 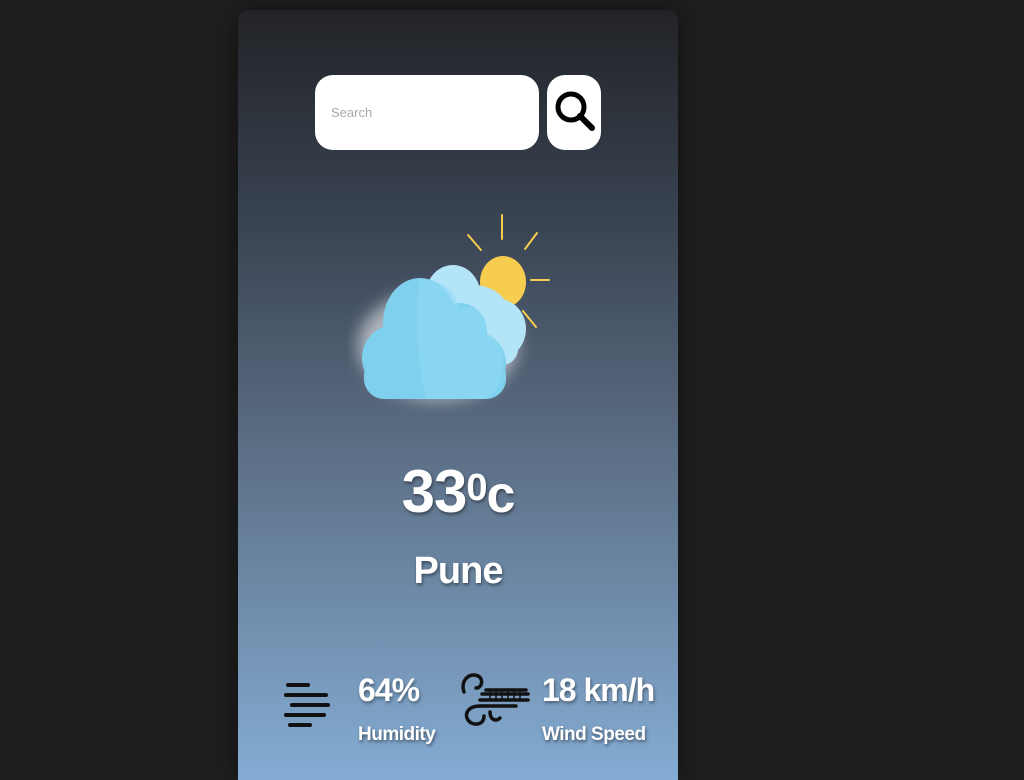 What do you see at coordinates (594, 734) in the screenshot?
I see `wind-speed-label: Wind Speed` at bounding box center [594, 734].